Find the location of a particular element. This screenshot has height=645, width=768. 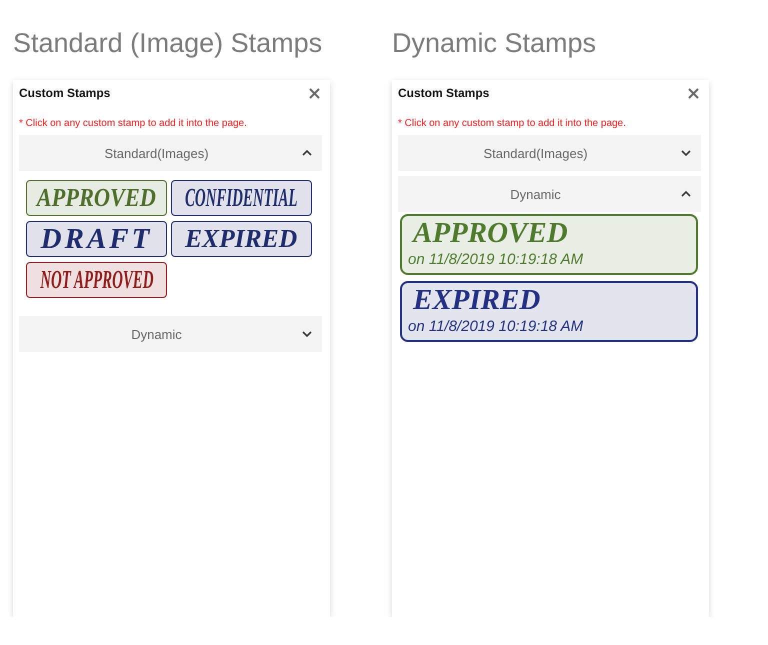

stamp-button: APPROVED on 11/8/2019 10:19:18 AM is located at coordinates (549, 244).